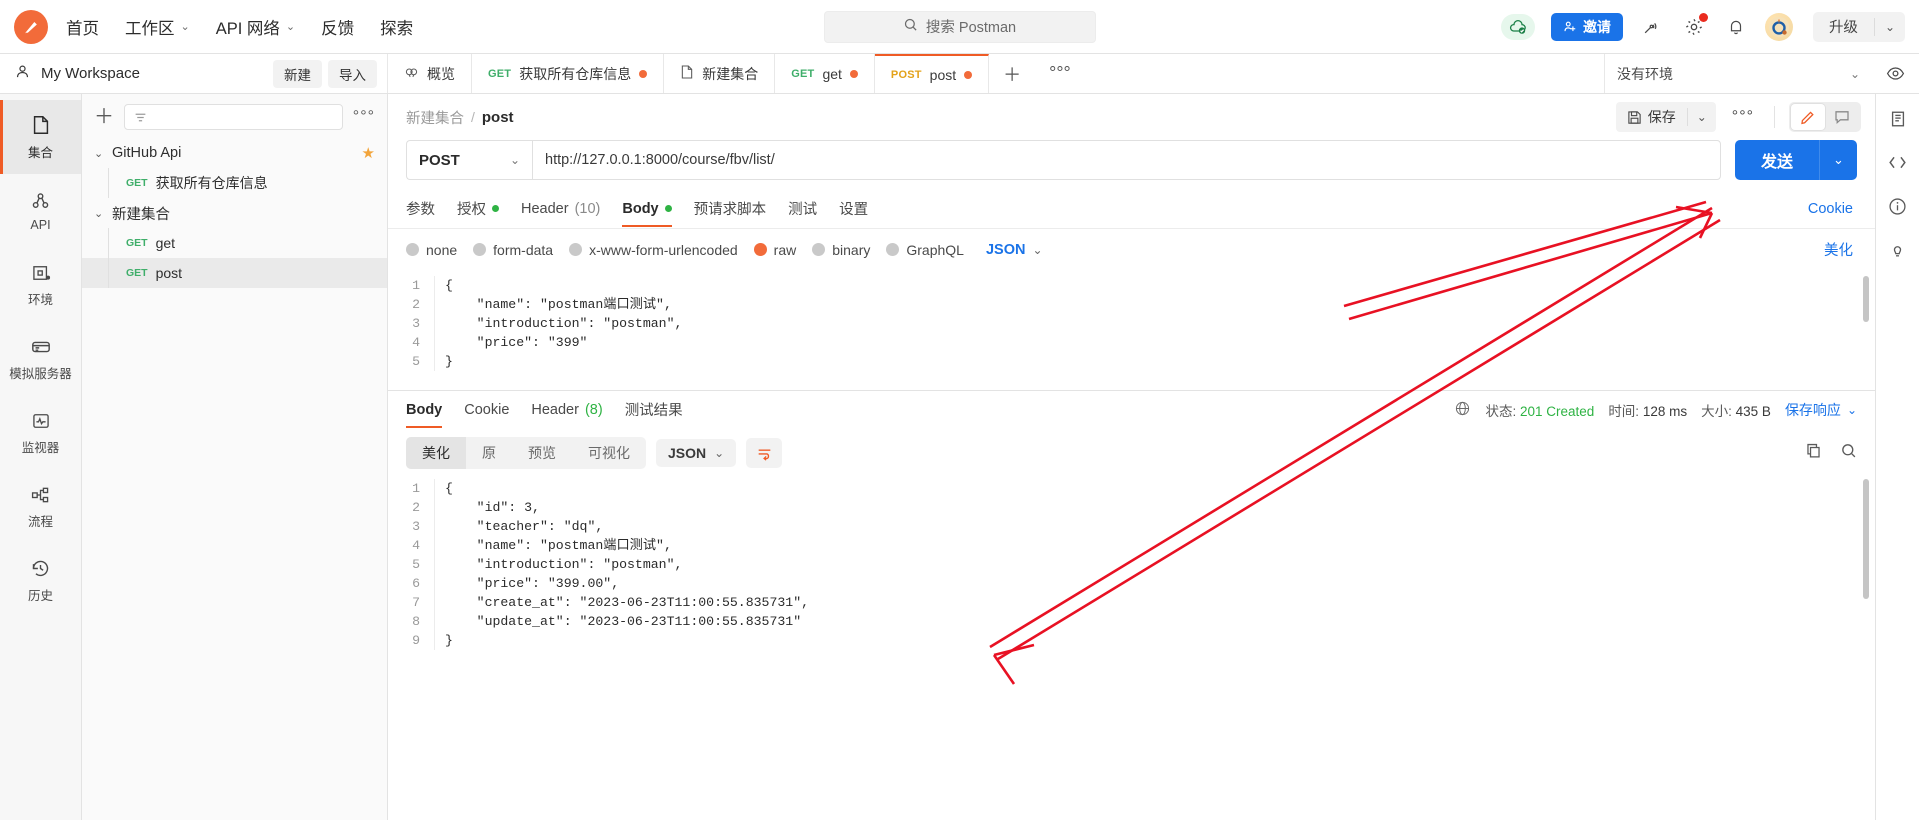  I want to click on search-input: 搜索 Postman, so click(959, 26).